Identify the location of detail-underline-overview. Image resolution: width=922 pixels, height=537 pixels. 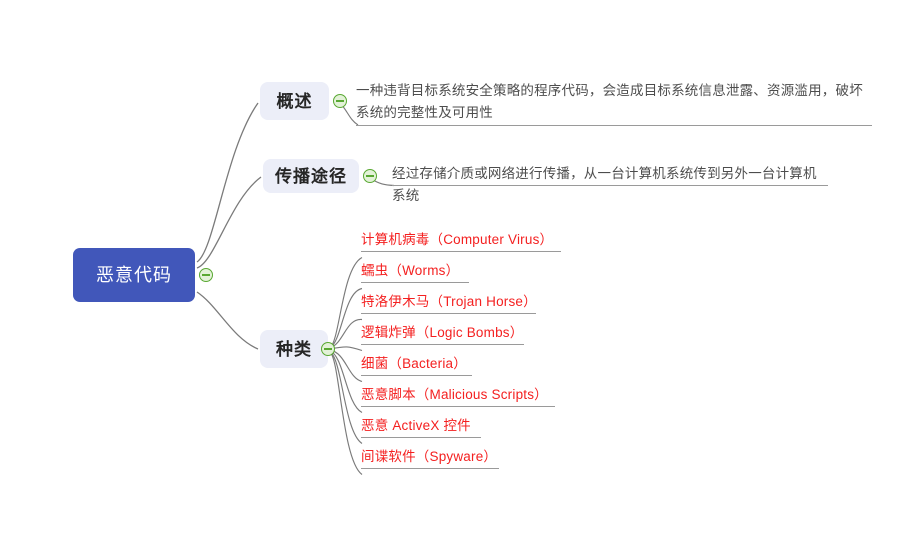
(614, 125).